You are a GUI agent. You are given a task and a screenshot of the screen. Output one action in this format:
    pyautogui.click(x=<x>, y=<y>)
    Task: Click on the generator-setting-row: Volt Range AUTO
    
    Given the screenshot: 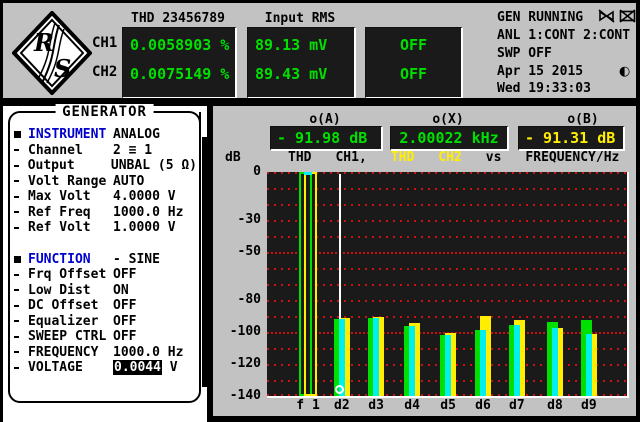 What is the action you would take?
    pyautogui.click(x=105, y=182)
    